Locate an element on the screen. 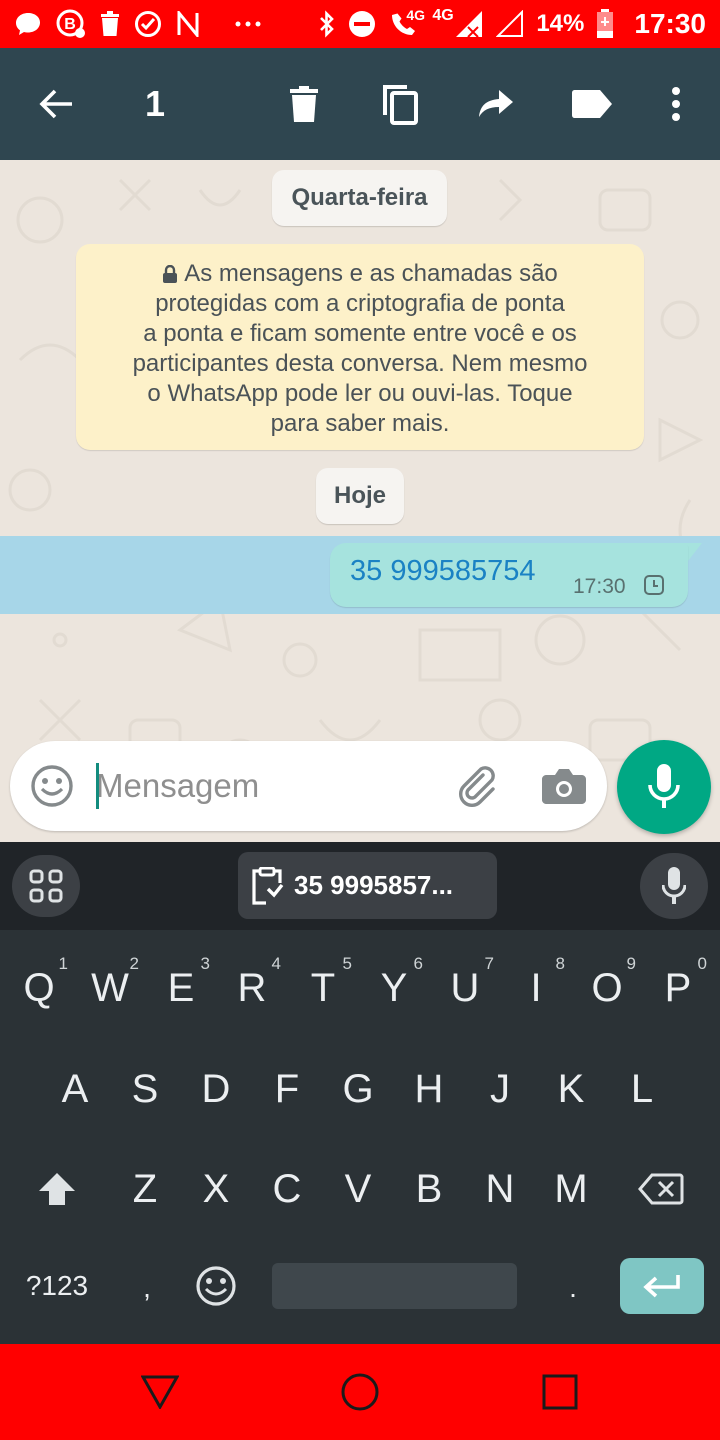 Image resolution: width=720 pixels, height=1440 pixels. message-text: 35 999585754 is located at coordinates (442, 571).